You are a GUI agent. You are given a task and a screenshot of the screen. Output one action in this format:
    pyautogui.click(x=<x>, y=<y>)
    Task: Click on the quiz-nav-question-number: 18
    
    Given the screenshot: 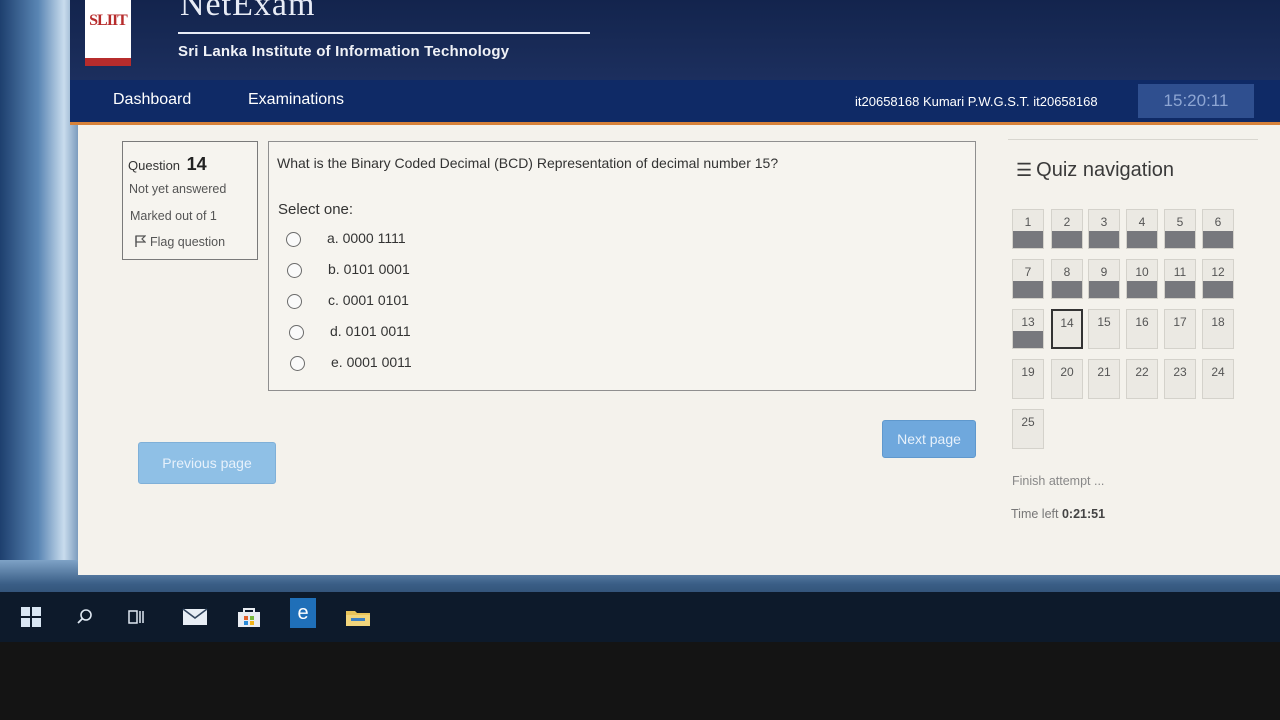 What is the action you would take?
    pyautogui.click(x=1218, y=322)
    